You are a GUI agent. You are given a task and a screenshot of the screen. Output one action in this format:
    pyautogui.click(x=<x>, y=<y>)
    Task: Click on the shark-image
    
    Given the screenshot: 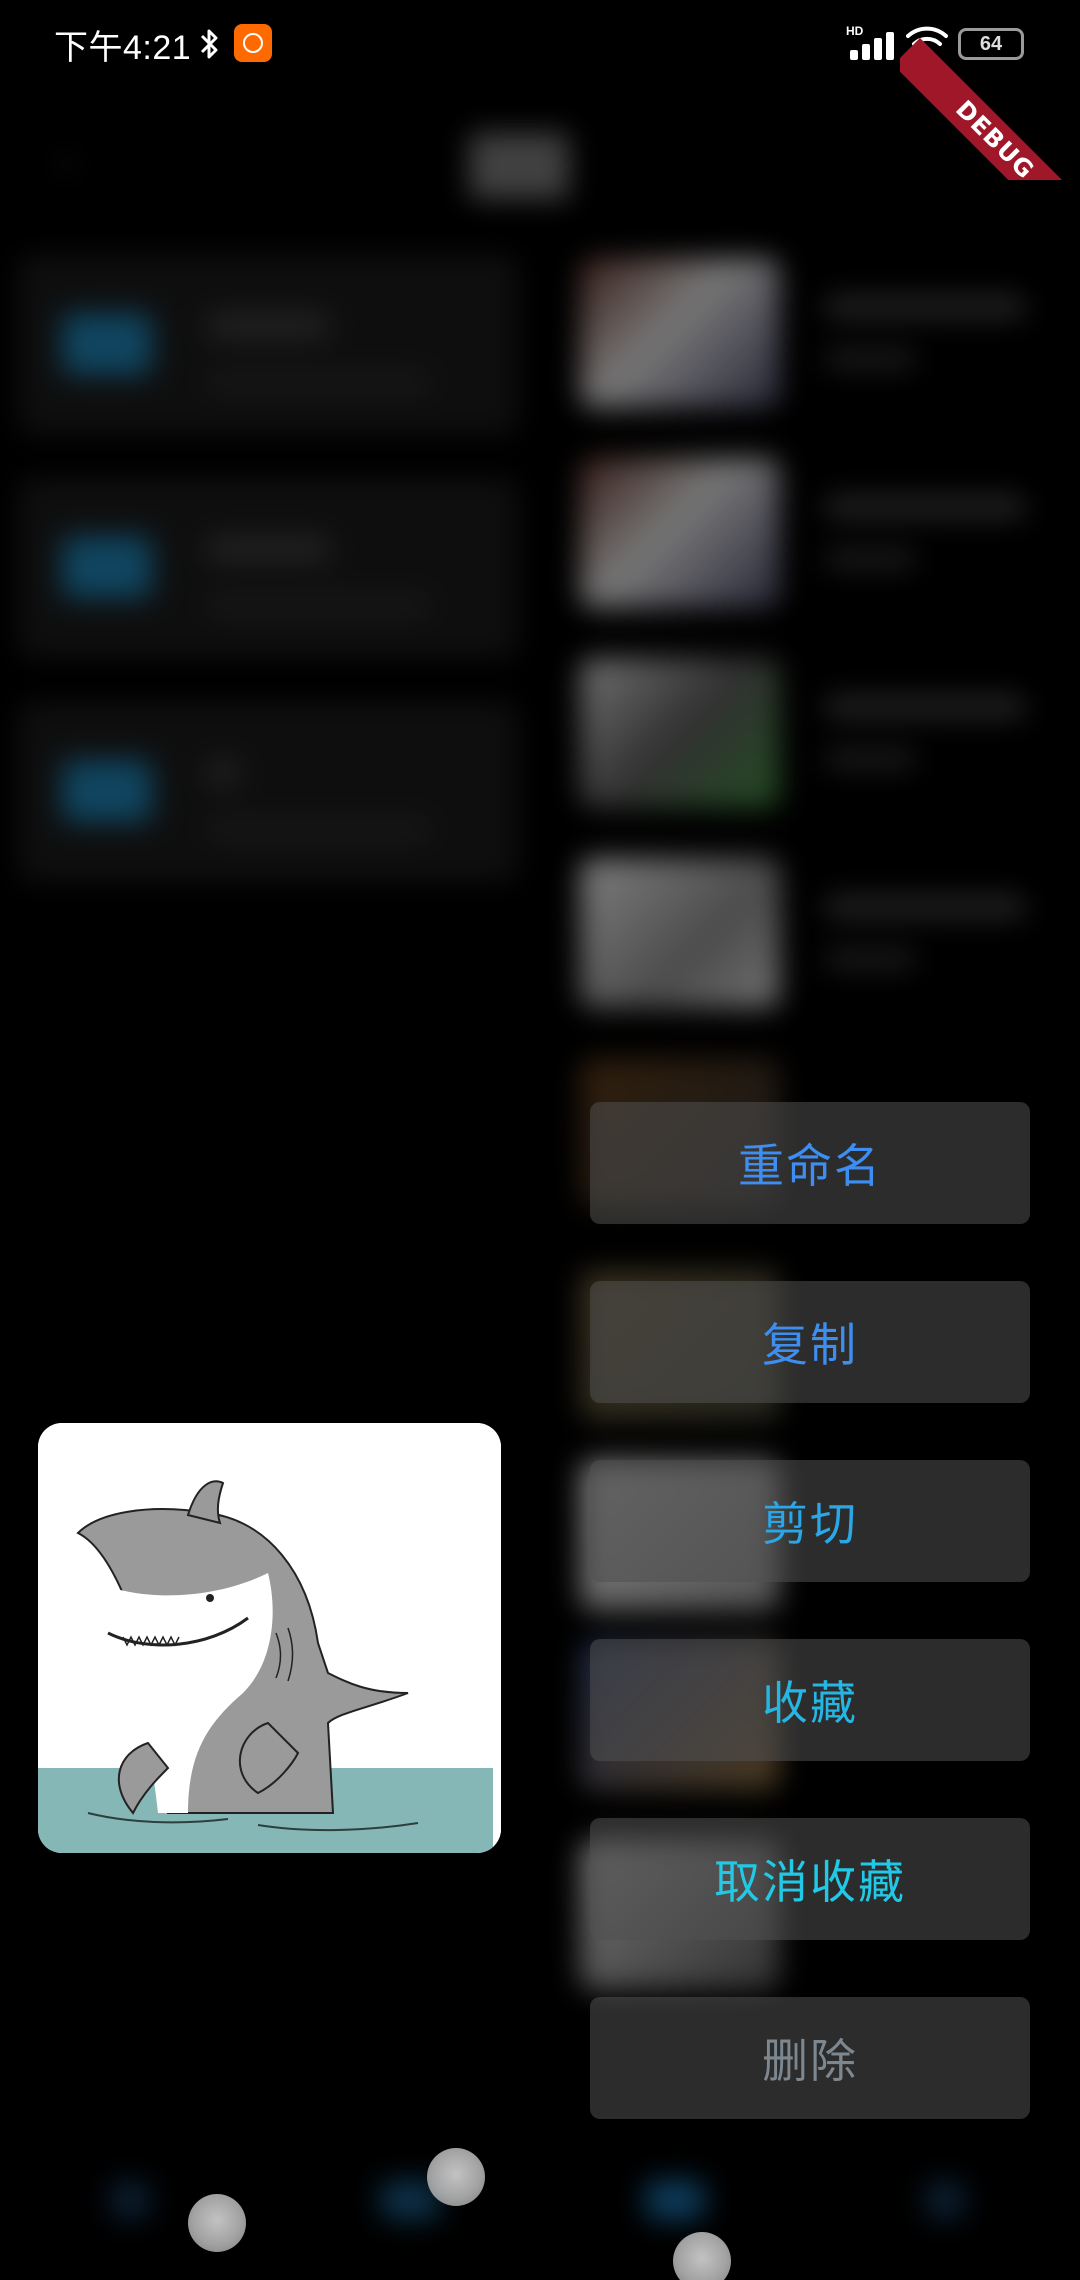 What is the action you would take?
    pyautogui.click(x=269, y=1638)
    